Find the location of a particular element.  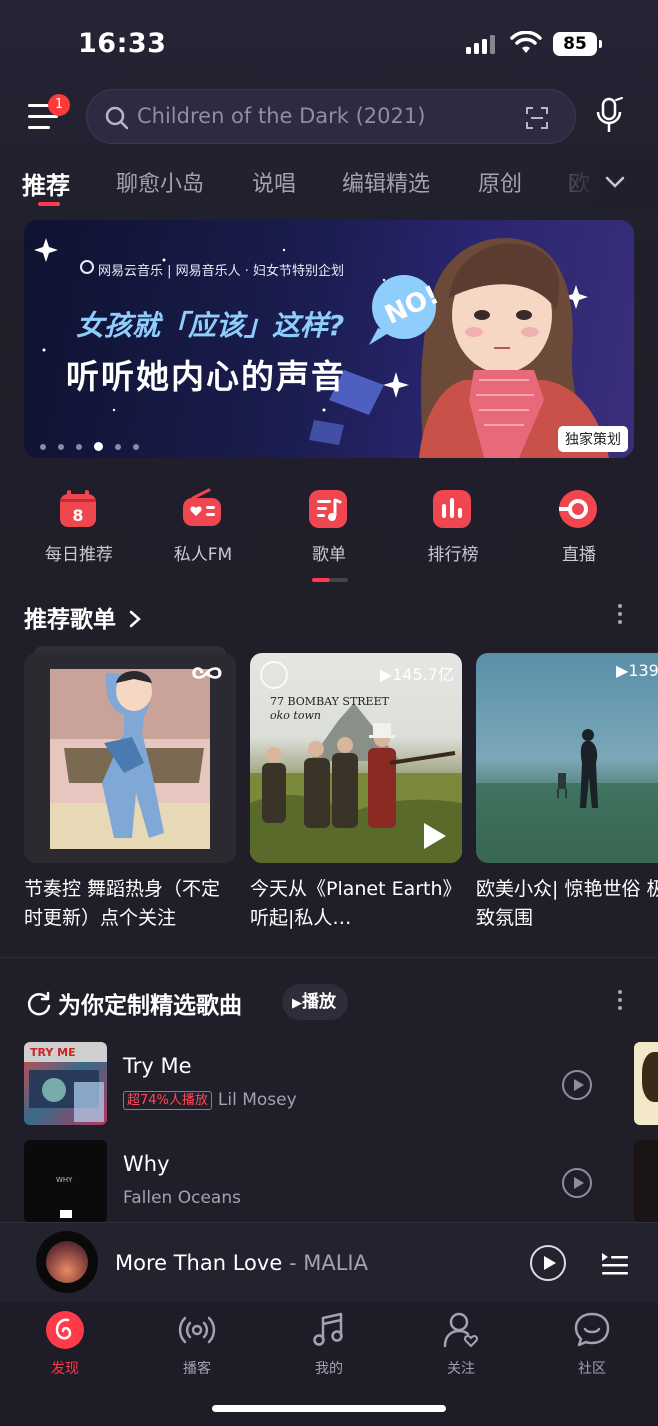

quick-entry-scroll-indicator is located at coordinates (330, 580).